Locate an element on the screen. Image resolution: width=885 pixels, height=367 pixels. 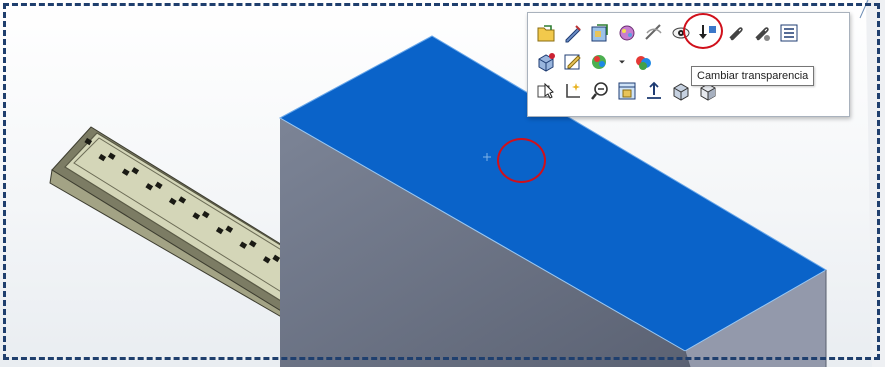
smart-mate-icon is located at coordinates (762, 34).